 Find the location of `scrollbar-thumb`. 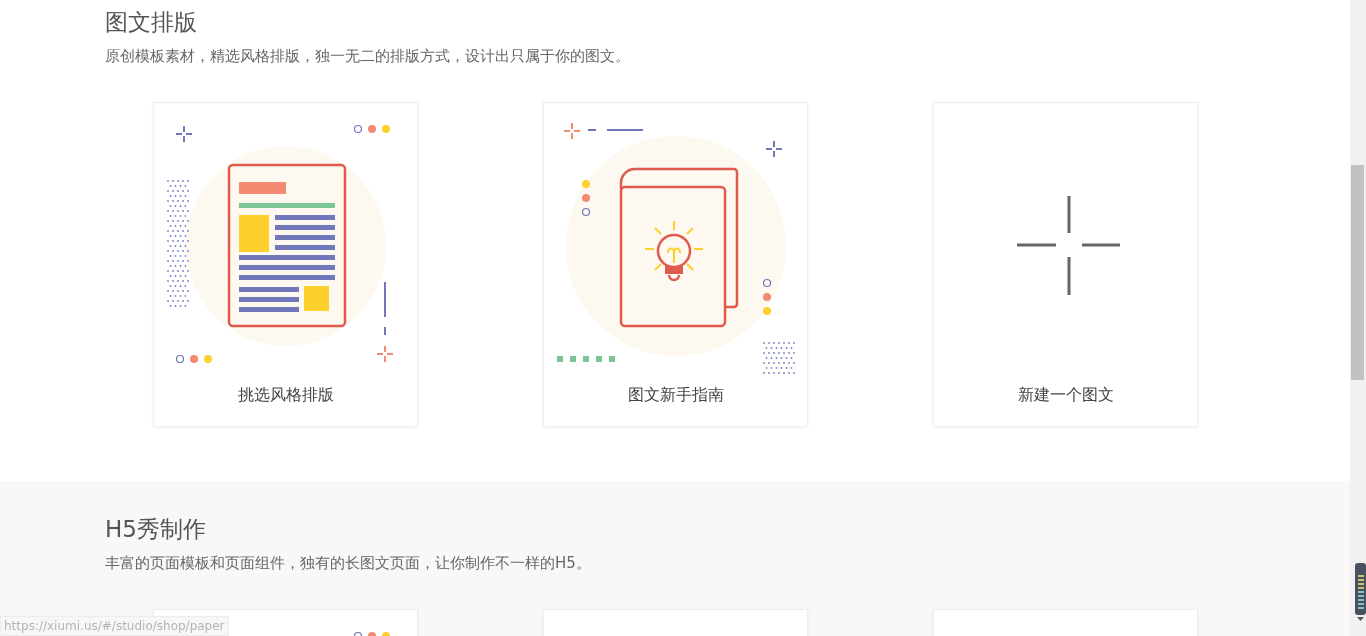

scrollbar-thumb is located at coordinates (1357, 272).